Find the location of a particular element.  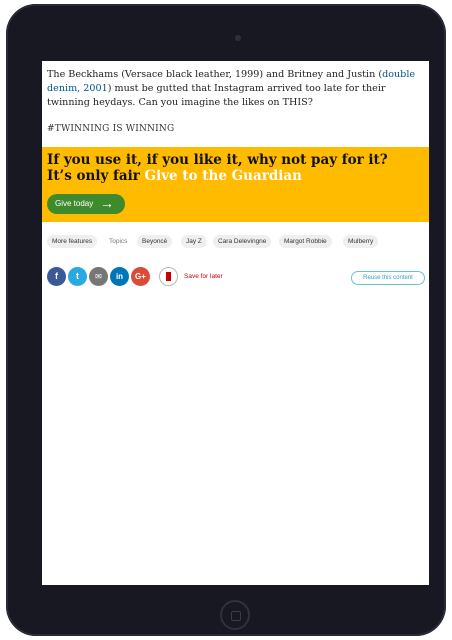

topic-margot-robbie: Margot Robbie is located at coordinates (305, 241).